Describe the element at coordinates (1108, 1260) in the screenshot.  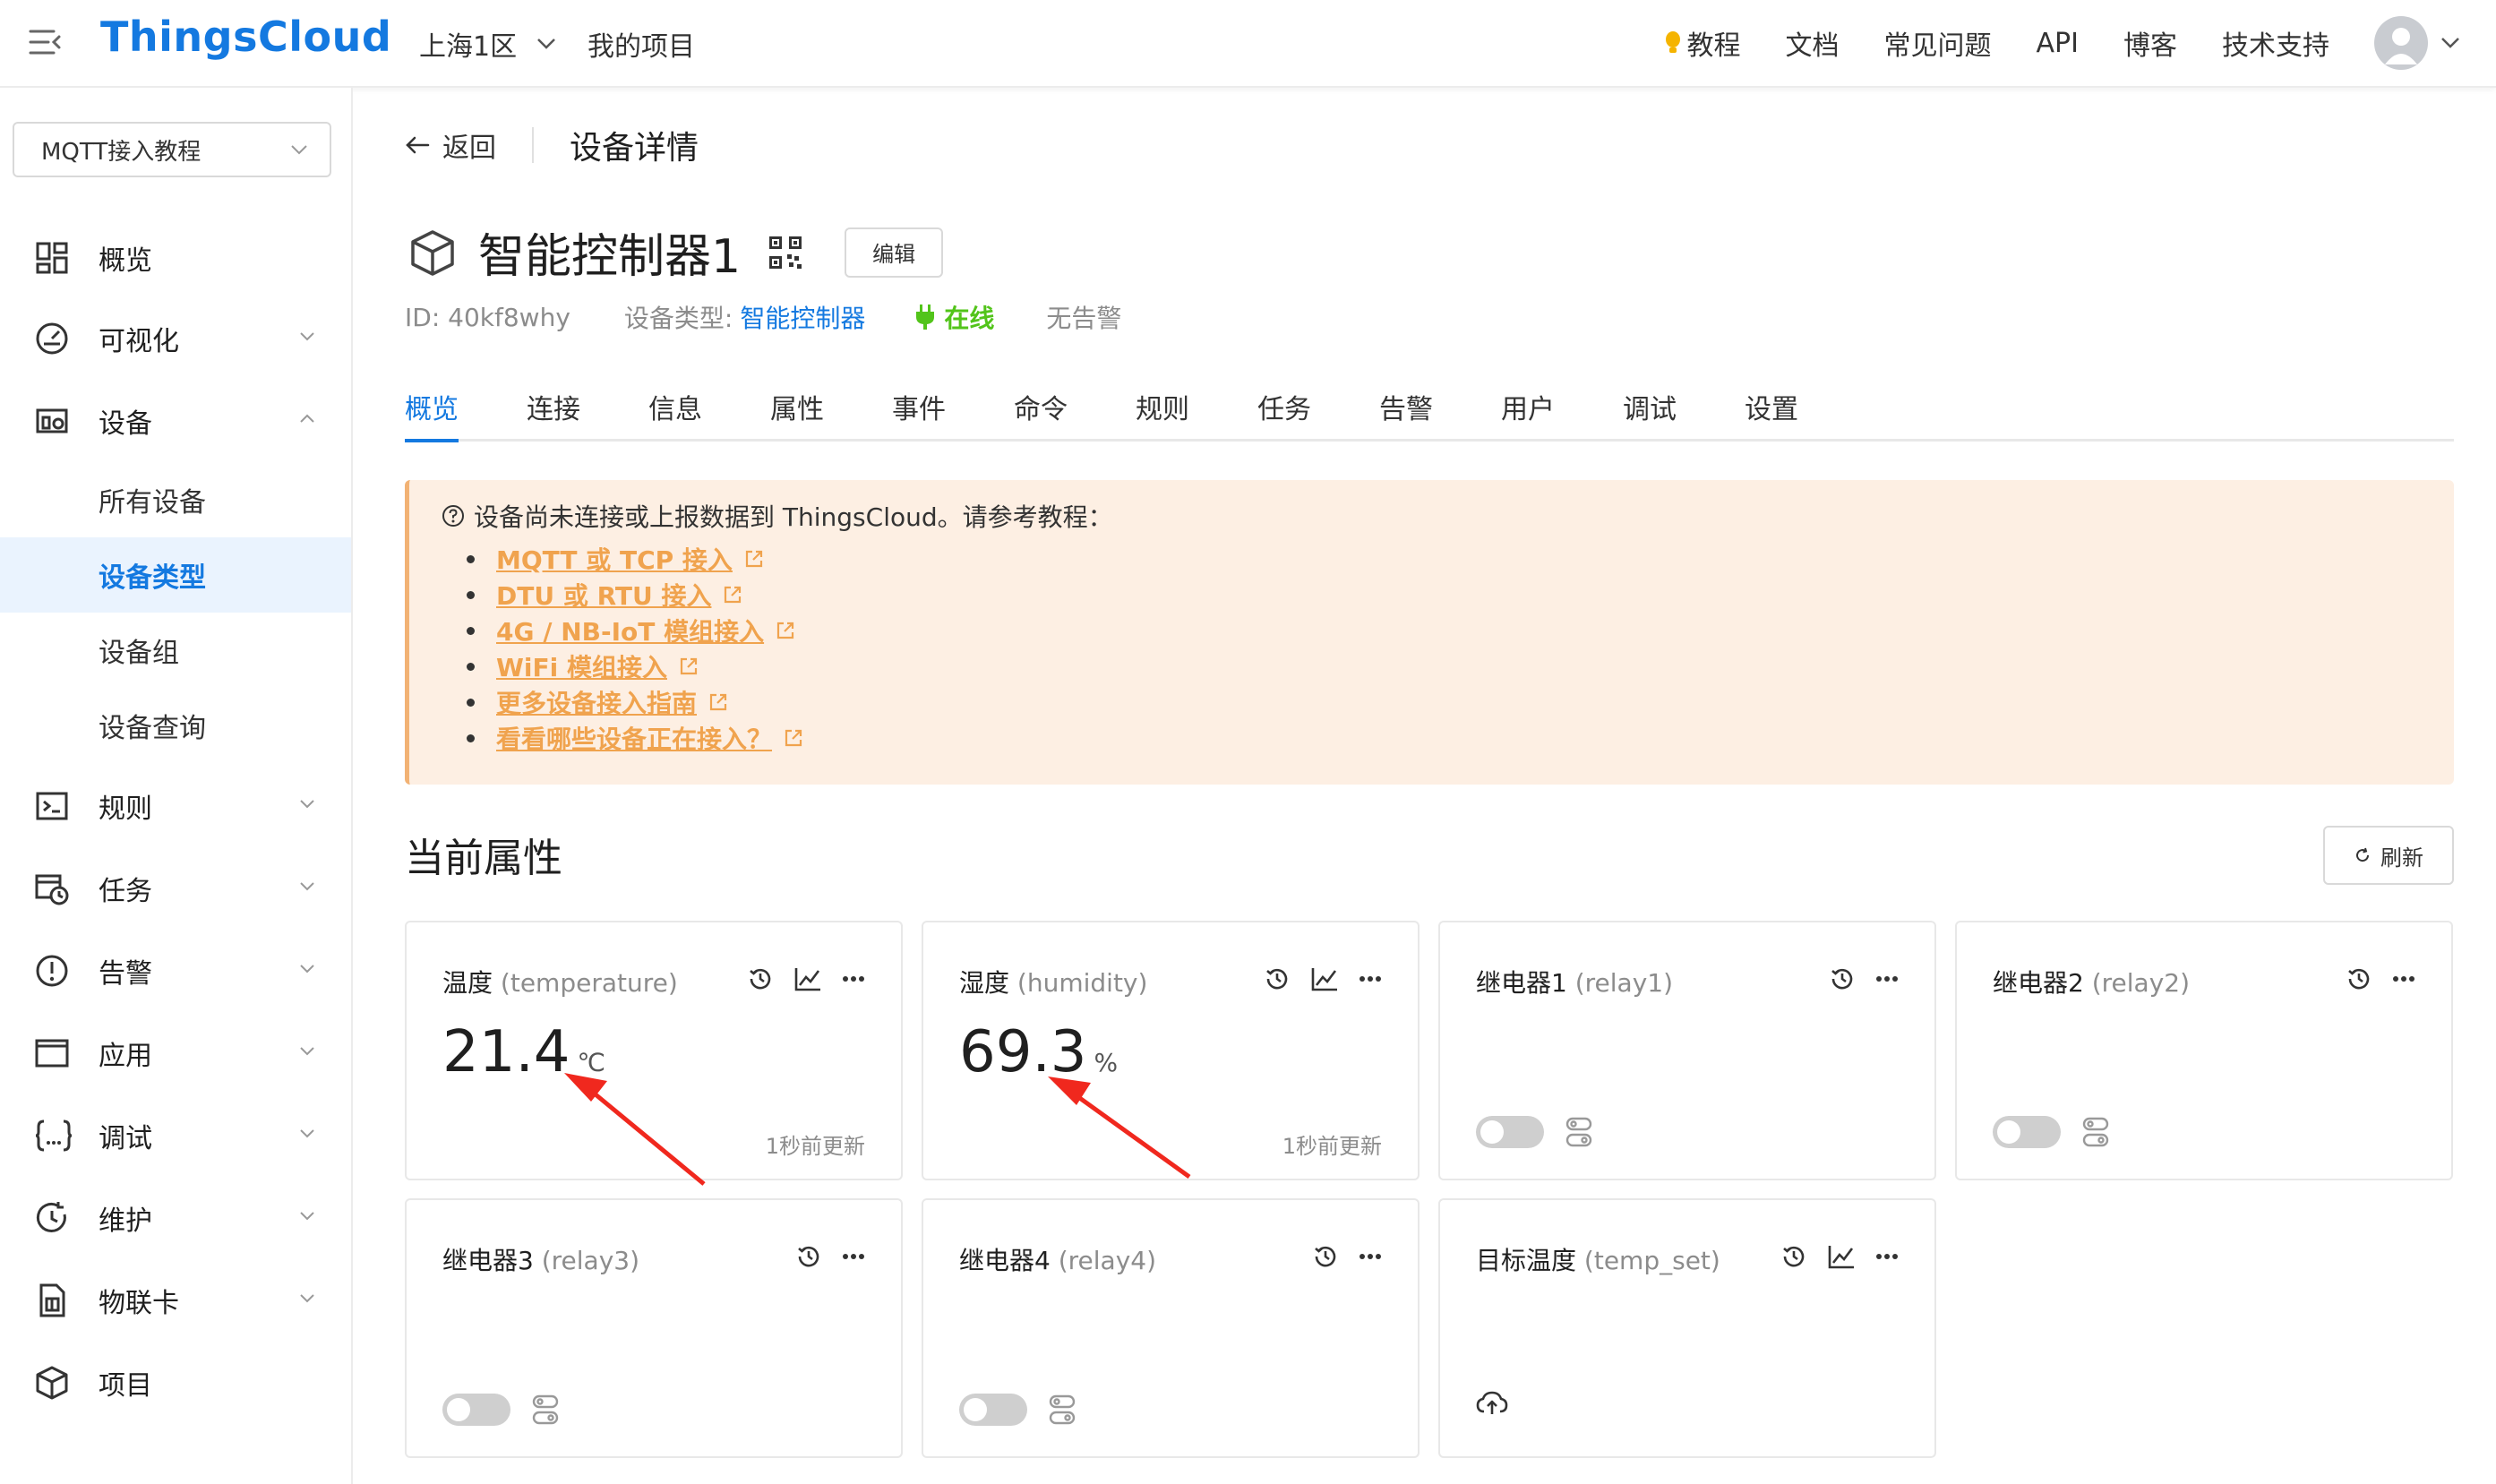
I see `property-key: (relay4)` at that location.